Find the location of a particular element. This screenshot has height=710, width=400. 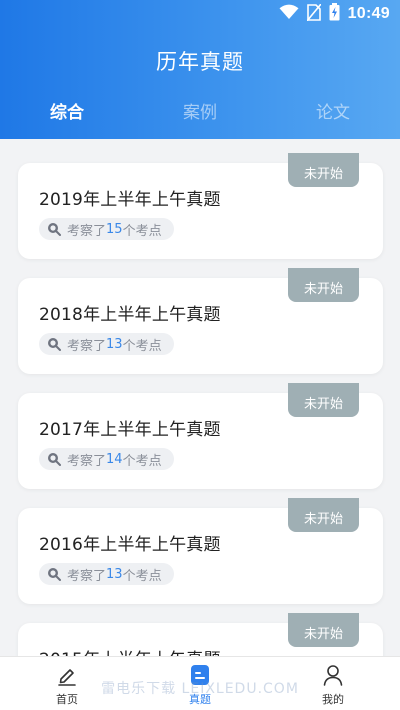

nav-exams: 真题 is located at coordinates (200, 685).